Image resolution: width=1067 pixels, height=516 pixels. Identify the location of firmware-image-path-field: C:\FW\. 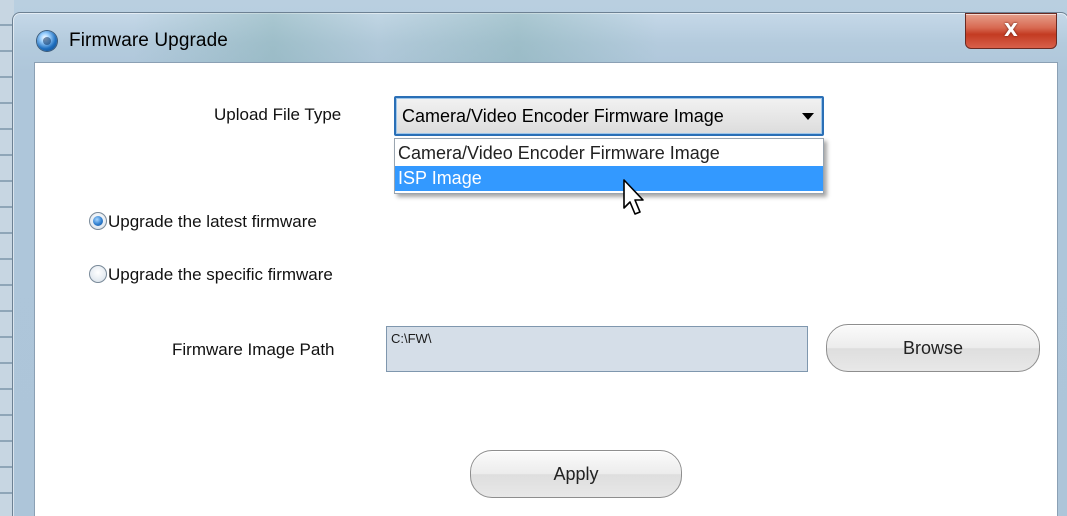
(597, 349).